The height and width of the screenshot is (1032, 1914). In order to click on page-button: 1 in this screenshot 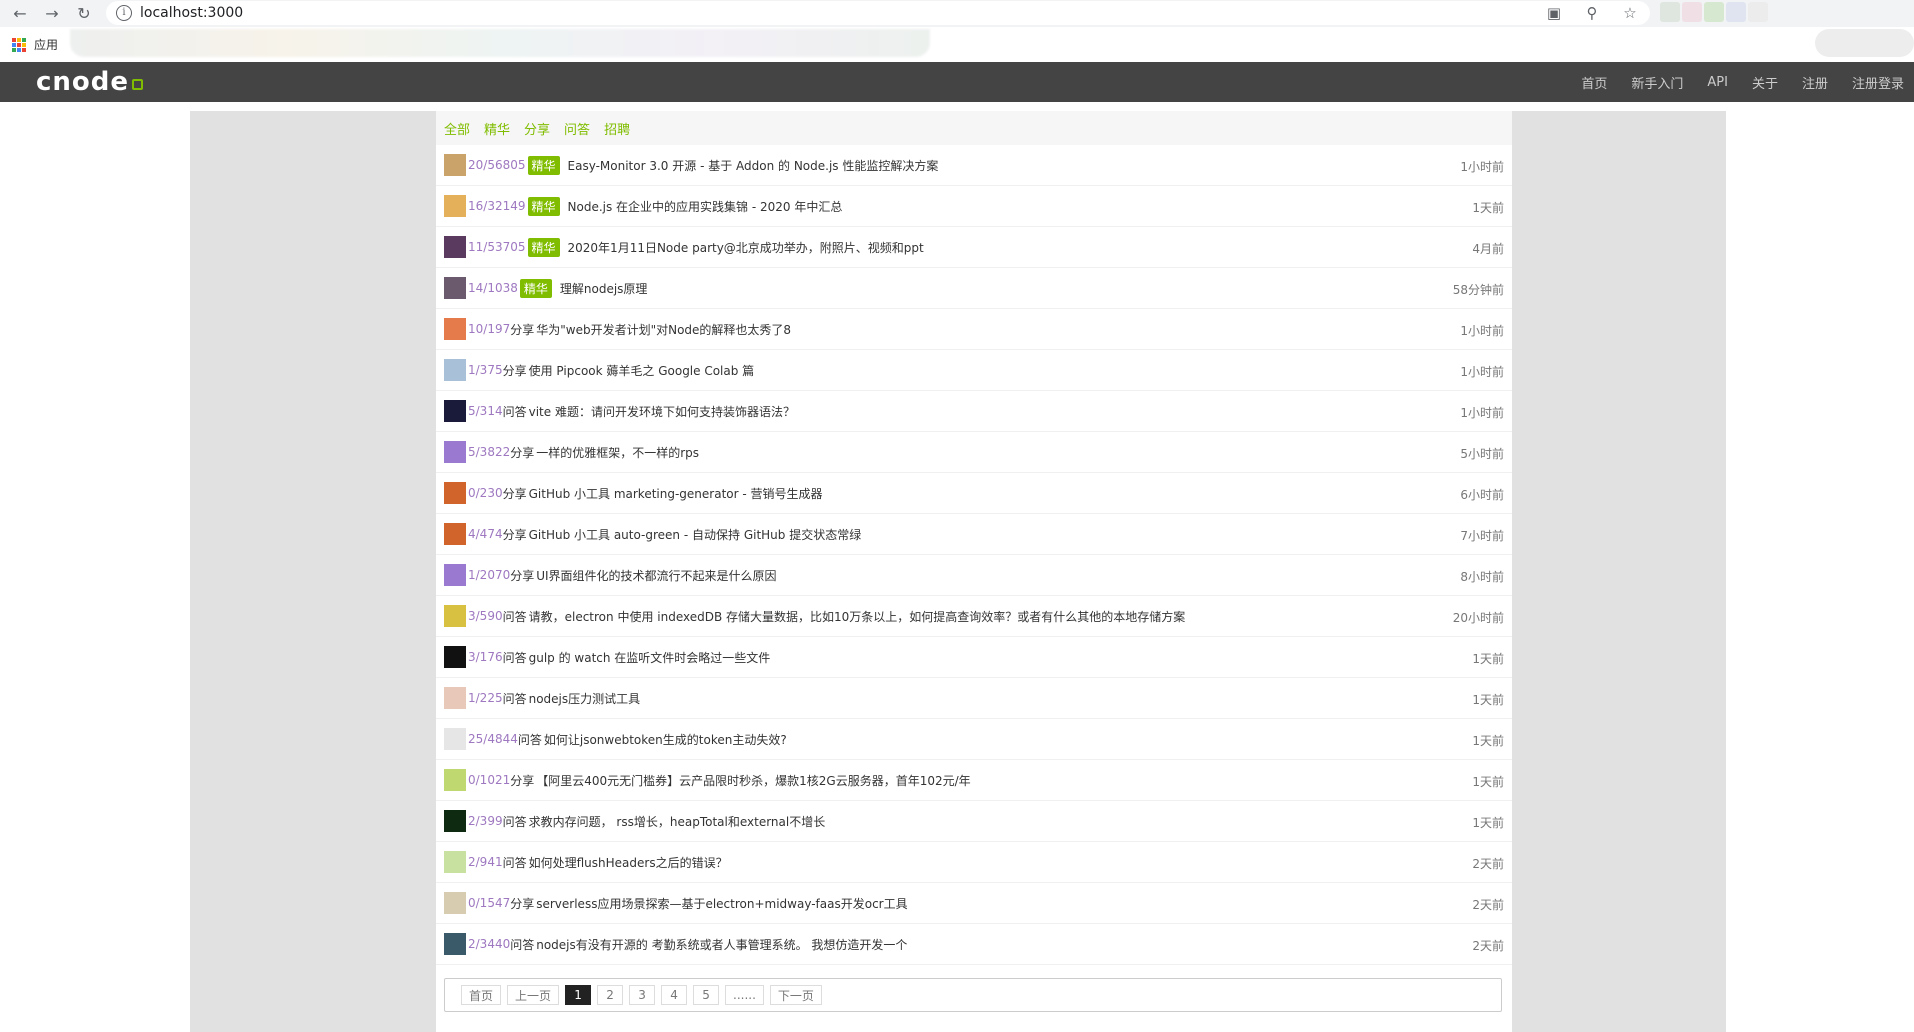, I will do `click(578, 995)`.